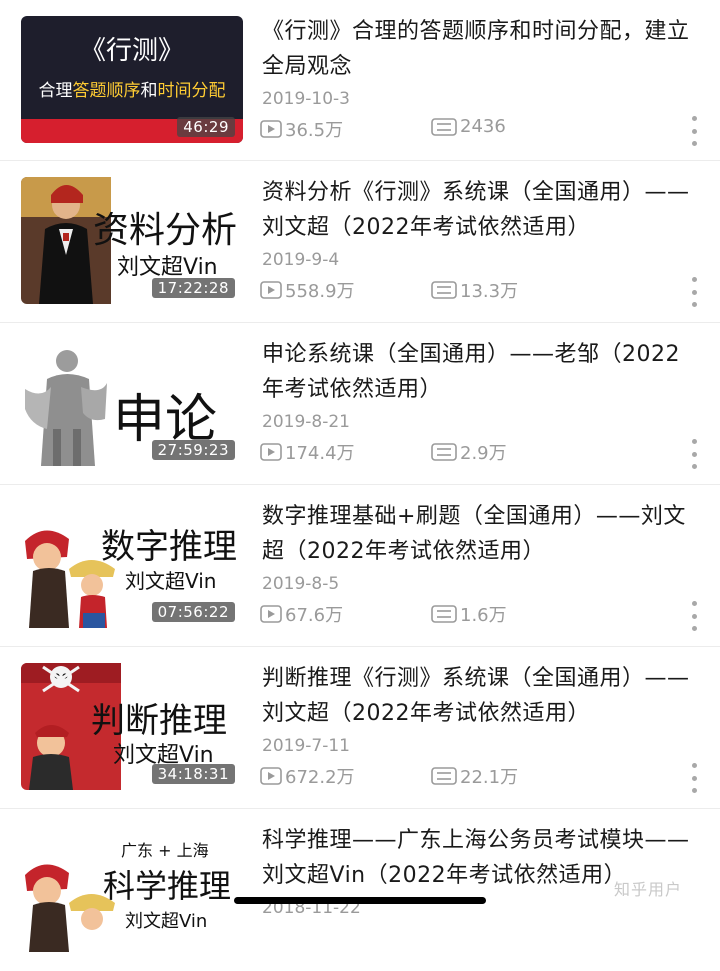 The image size is (720, 971). I want to click on video-date: 2019-9-4, so click(301, 260).